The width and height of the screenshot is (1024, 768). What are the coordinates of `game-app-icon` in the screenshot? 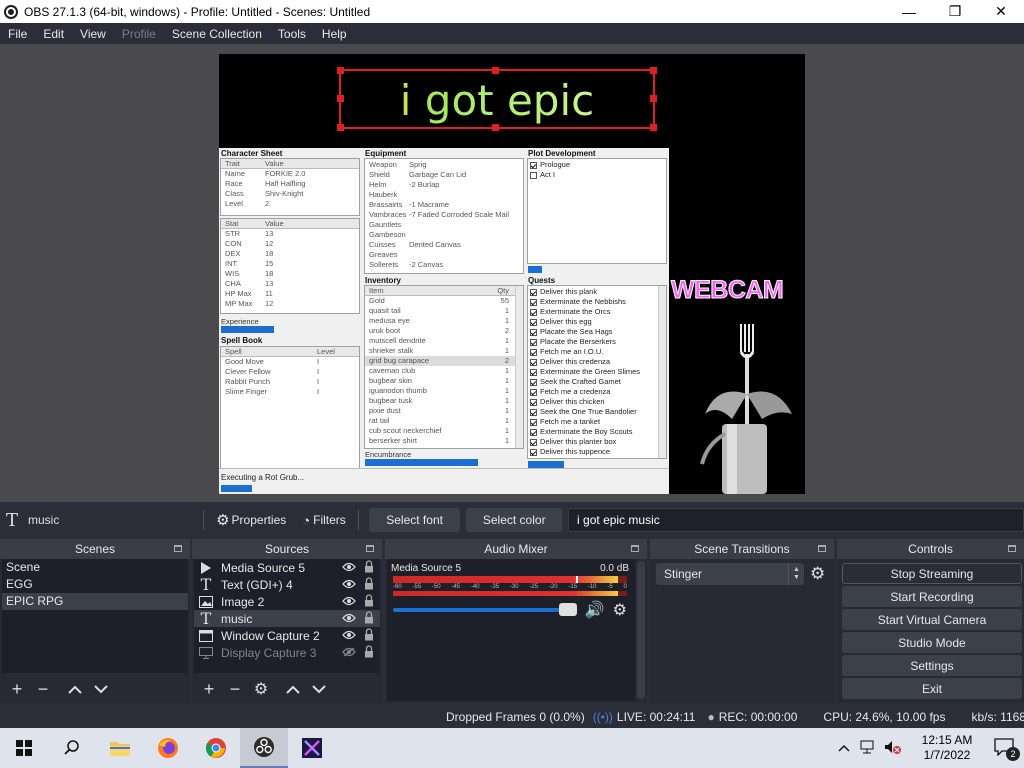 It's located at (312, 748).